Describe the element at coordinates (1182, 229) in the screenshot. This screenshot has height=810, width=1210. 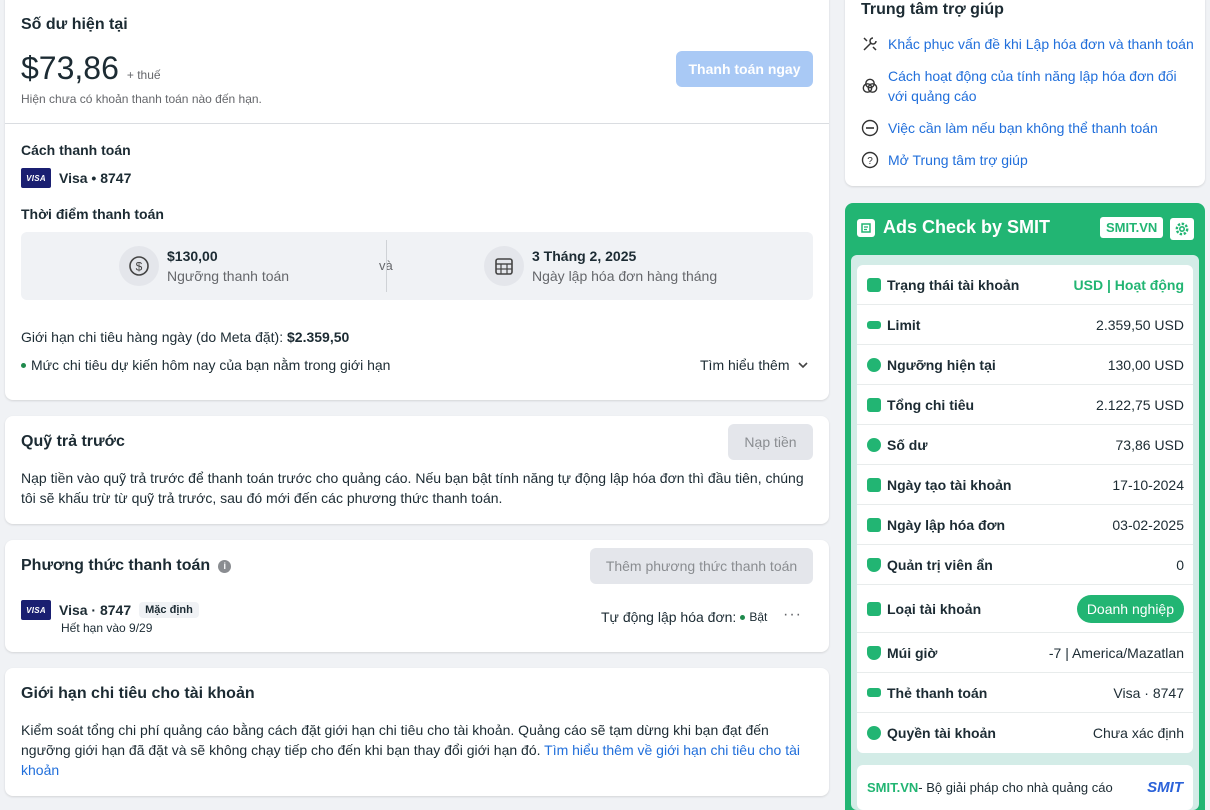
I see `settings-gear-icon` at that location.